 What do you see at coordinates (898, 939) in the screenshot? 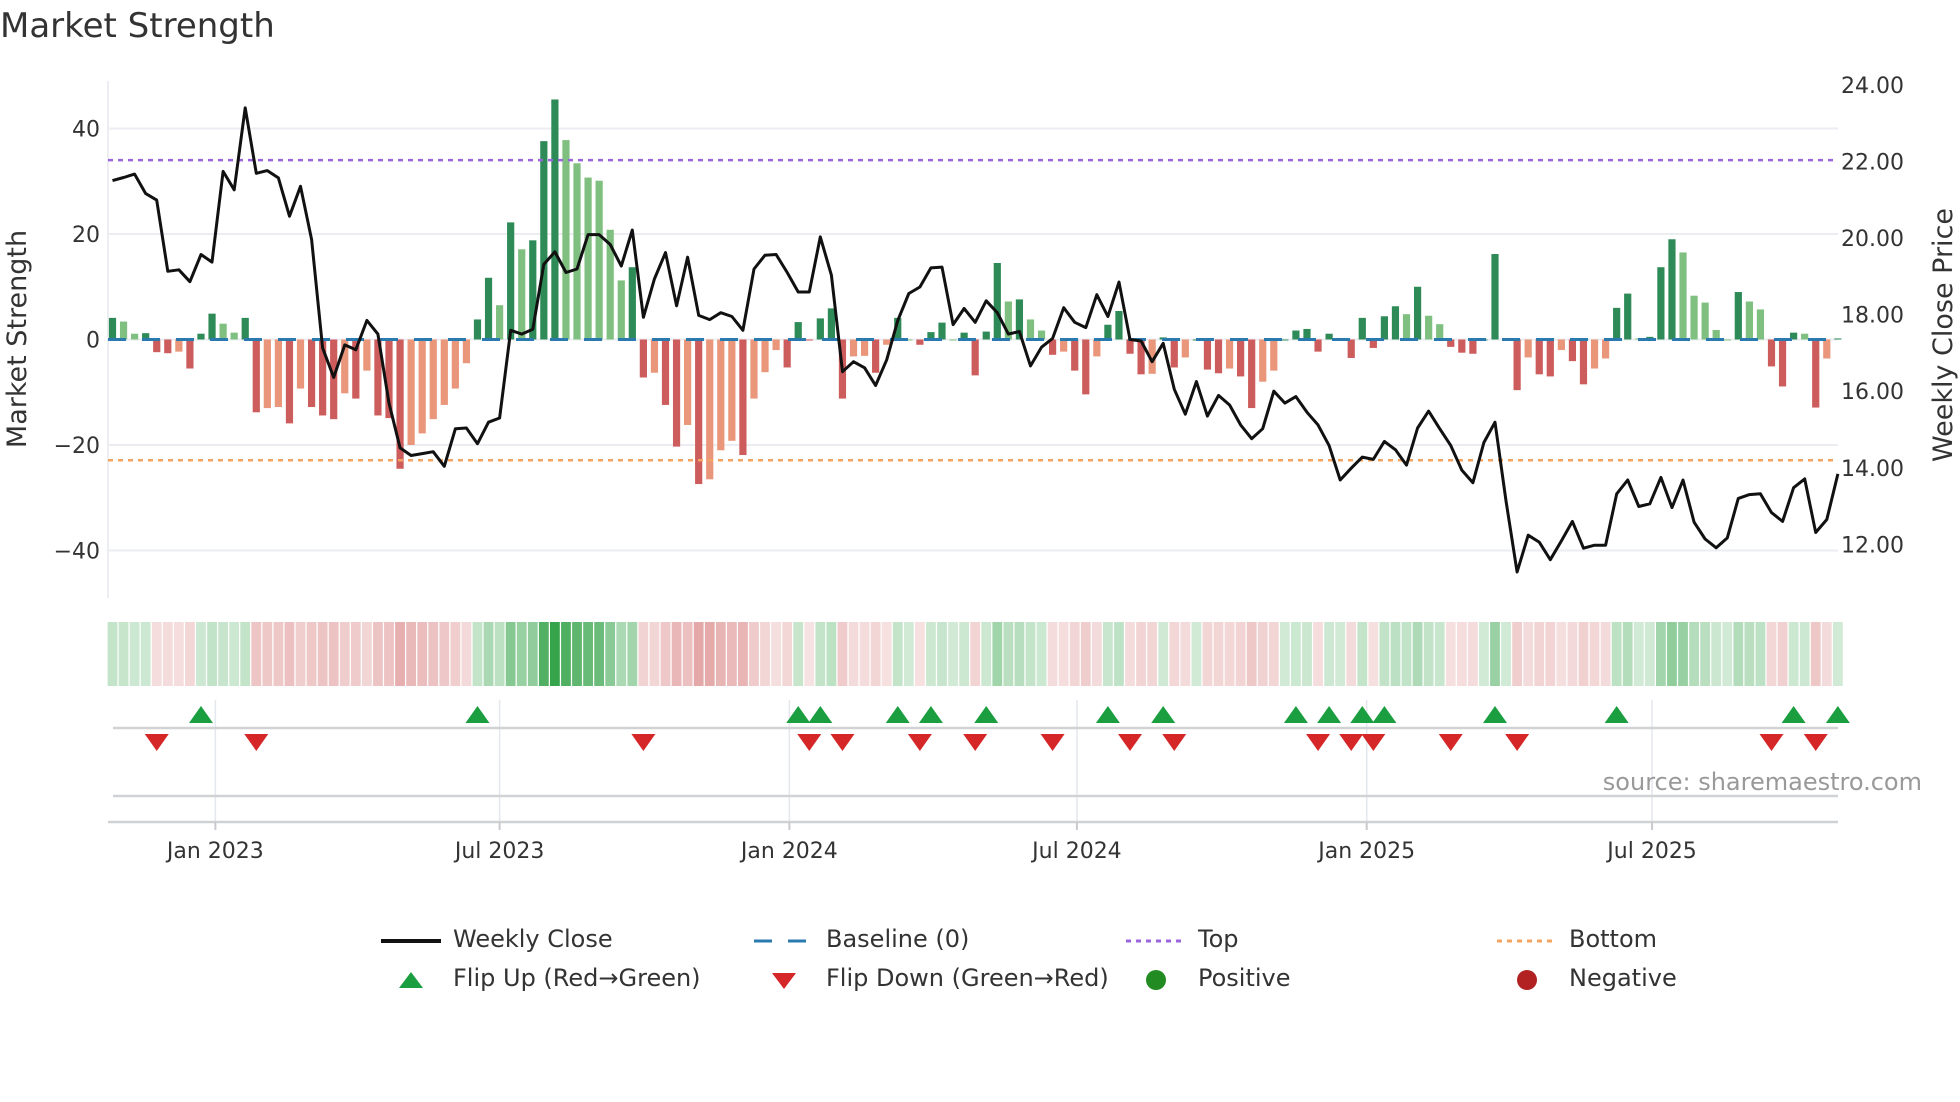
I see `legend-label: Baseline (0)` at bounding box center [898, 939].